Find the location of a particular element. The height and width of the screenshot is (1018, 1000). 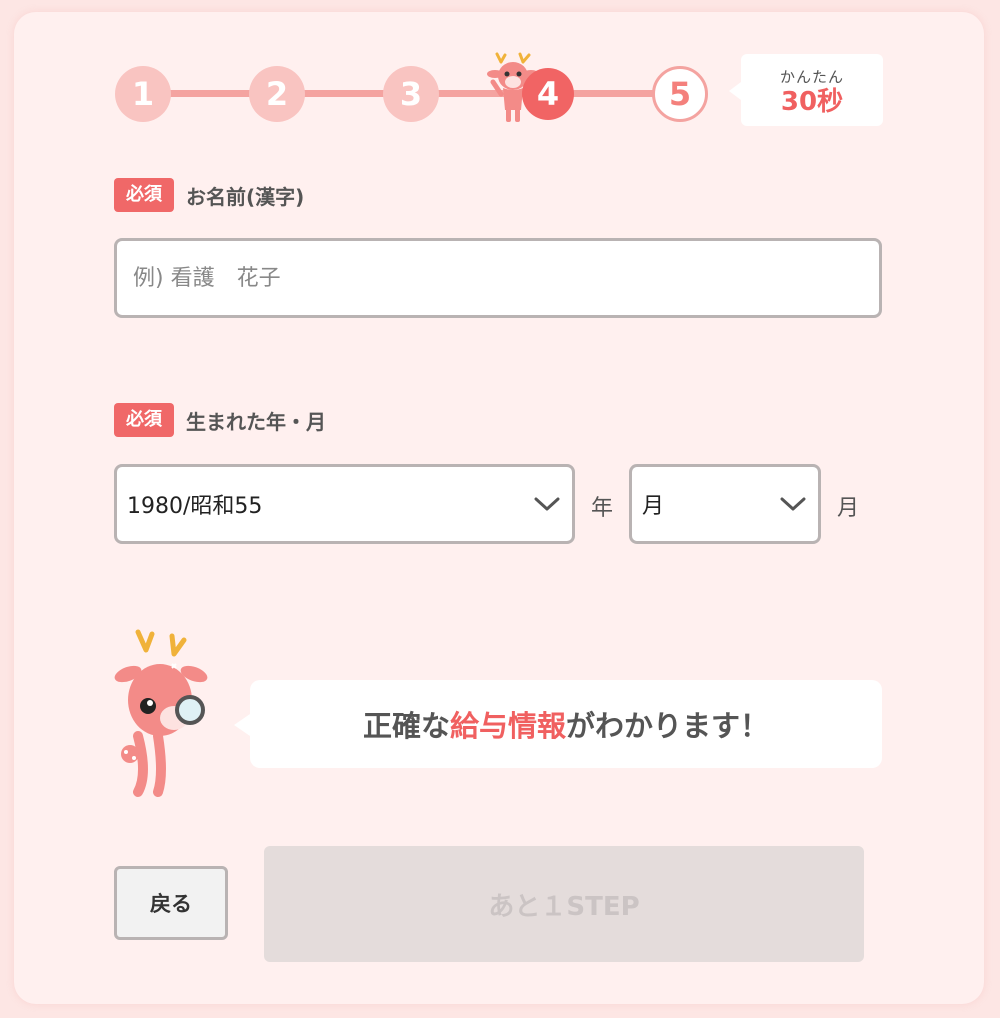

step-3: 3 is located at coordinates (411, 94).